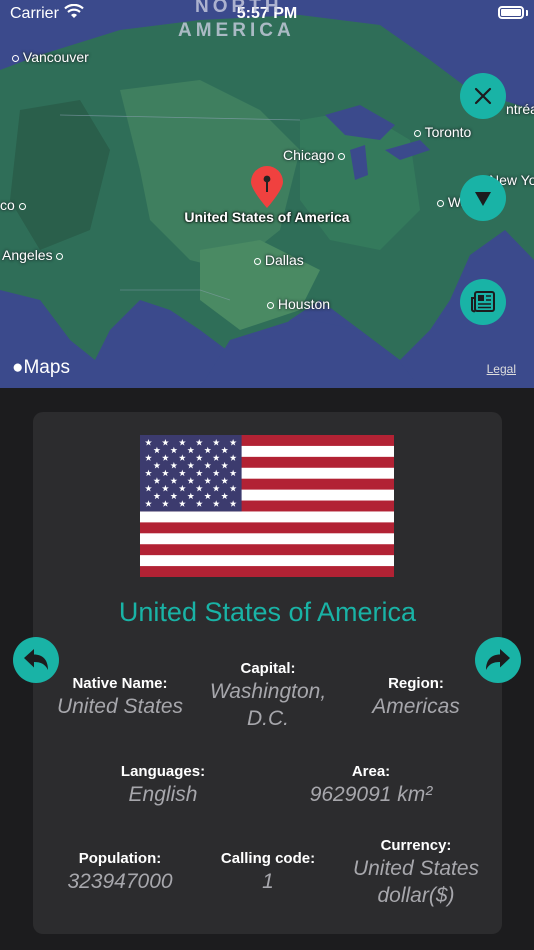  I want to click on legal-link: Legal, so click(501, 369).